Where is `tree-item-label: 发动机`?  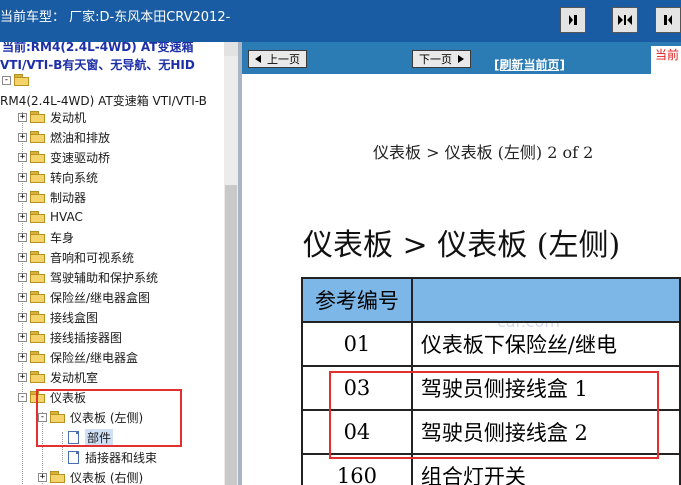 tree-item-label: 发动机 is located at coordinates (68, 117).